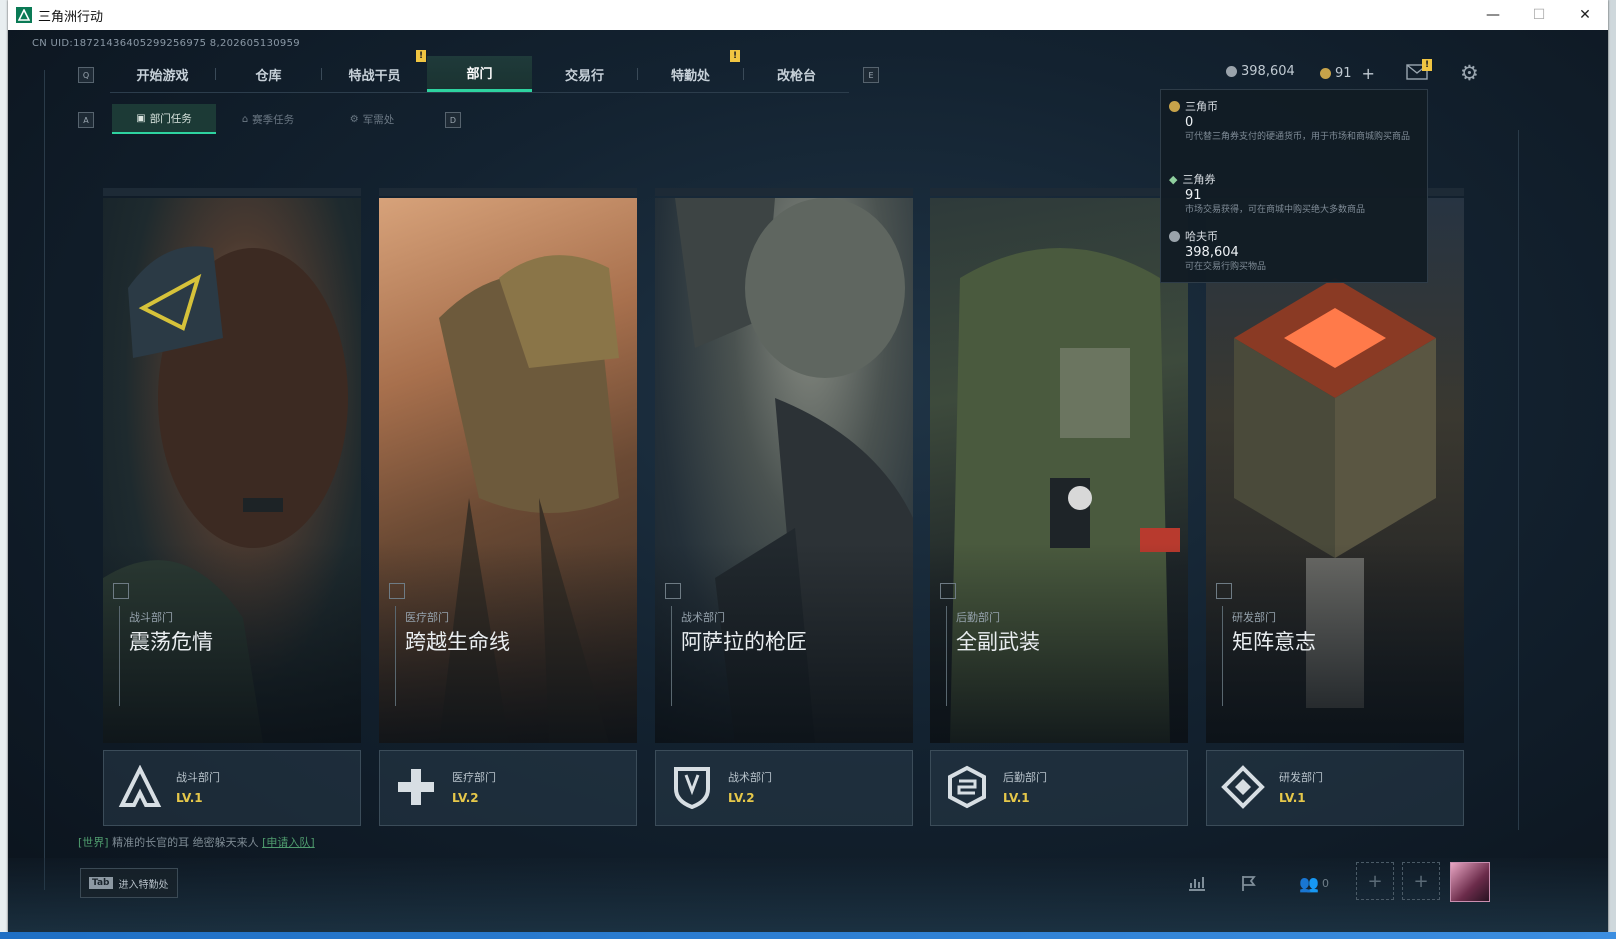 This screenshot has width=1616, height=939. Describe the element at coordinates (198, 777) in the screenshot. I see `department-name: 战斗部门` at that location.